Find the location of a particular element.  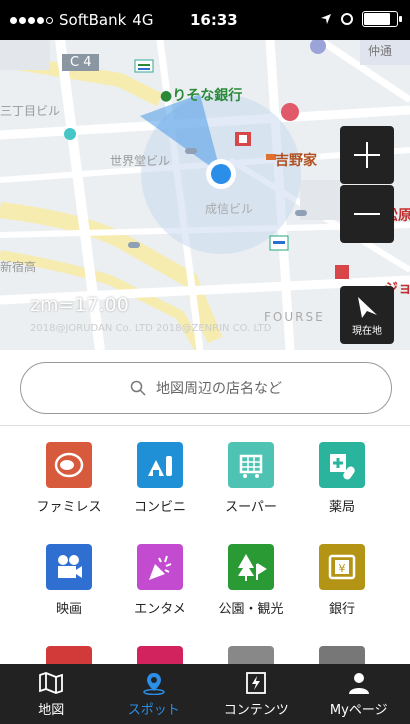

nav-mypage: Myページ is located at coordinates (359, 694).